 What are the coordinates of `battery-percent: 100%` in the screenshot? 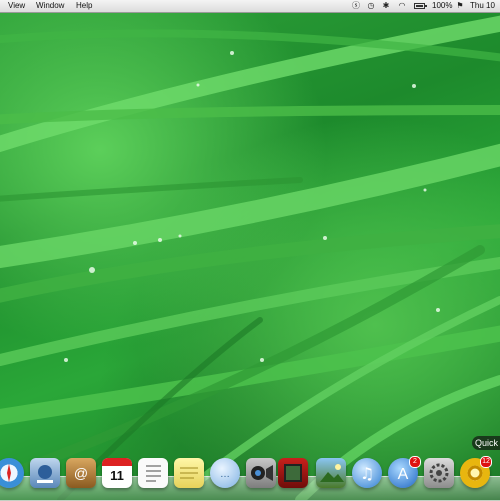 It's located at (442, 6).